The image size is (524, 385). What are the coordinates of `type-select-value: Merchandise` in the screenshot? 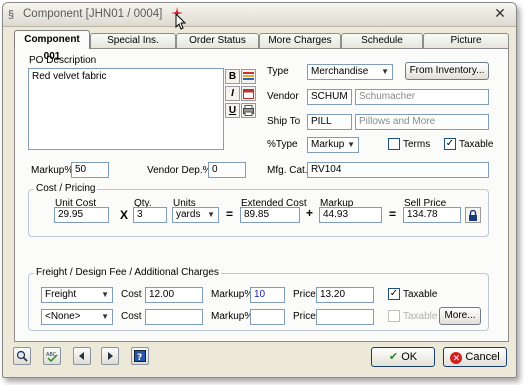 It's located at (340, 71).